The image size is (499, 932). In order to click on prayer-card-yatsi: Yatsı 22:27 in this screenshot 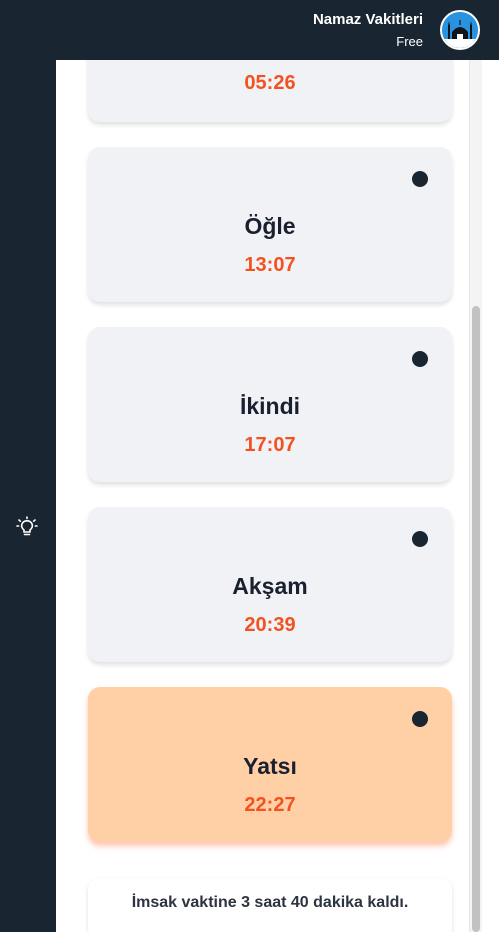, I will do `click(270, 764)`.